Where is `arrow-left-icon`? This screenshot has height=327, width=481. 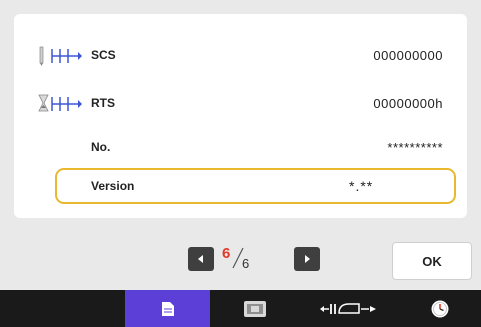
arrow-left-icon is located at coordinates (200, 259).